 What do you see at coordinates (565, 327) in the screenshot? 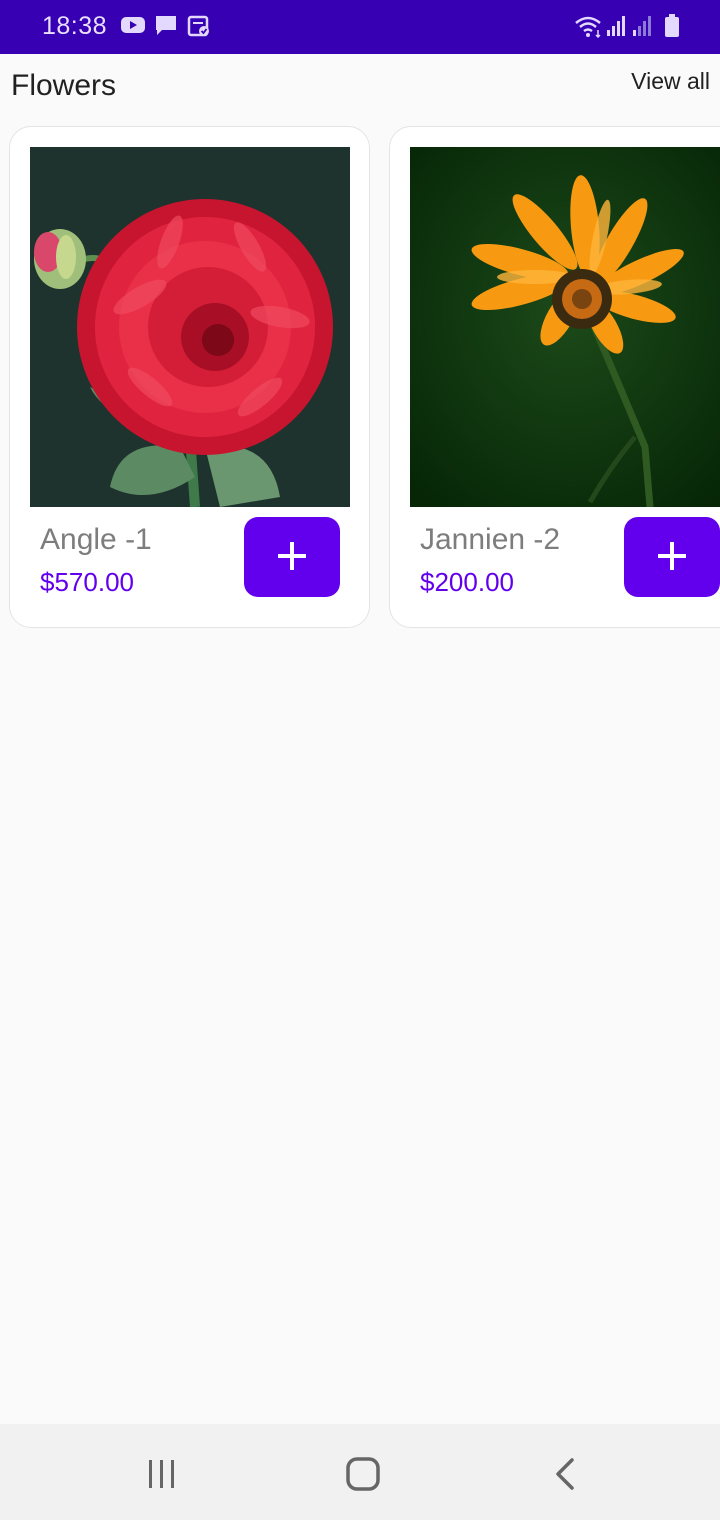
I see `orange-daisy-image` at bounding box center [565, 327].